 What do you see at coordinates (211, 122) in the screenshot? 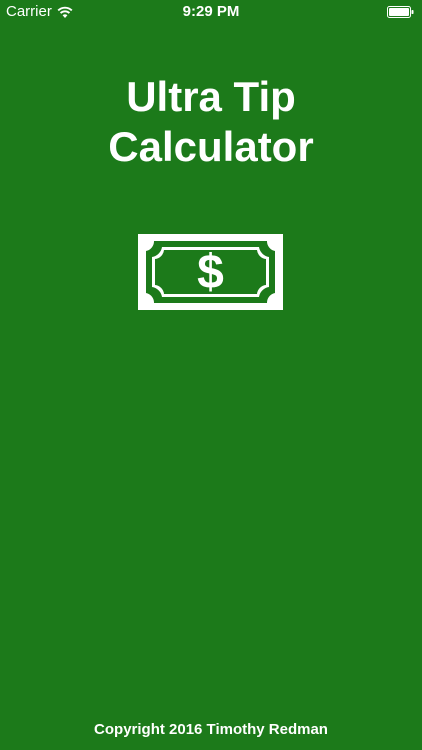
I see `app-title: Ultra Tip Calculator` at bounding box center [211, 122].